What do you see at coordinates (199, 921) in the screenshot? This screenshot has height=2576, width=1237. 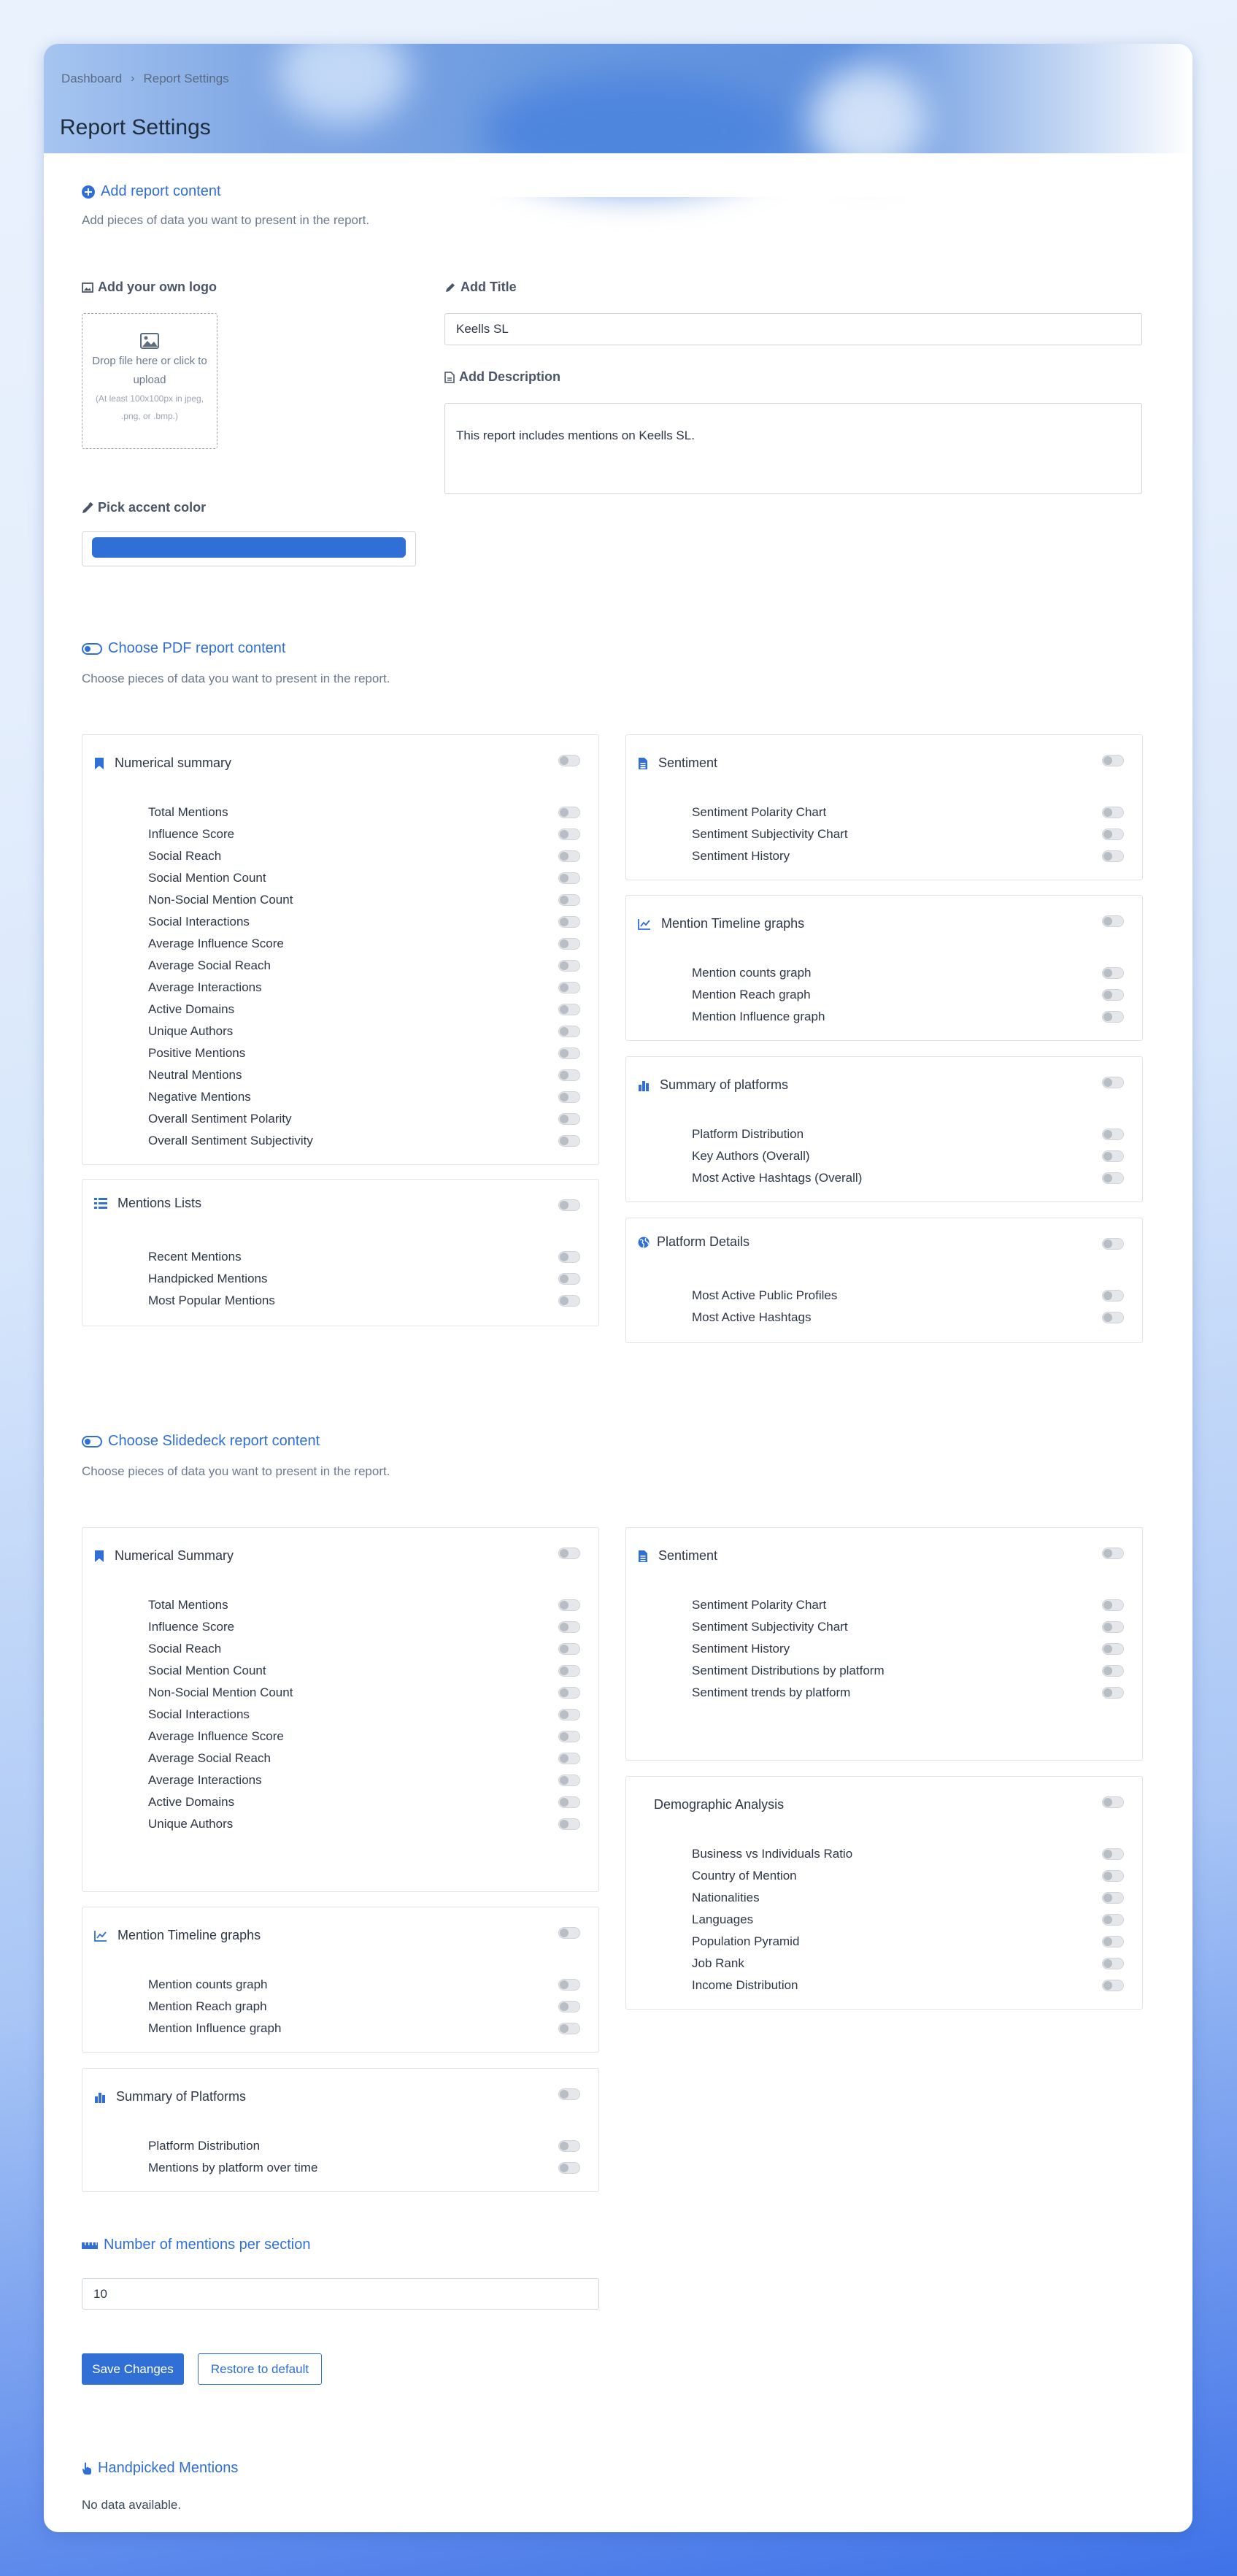 I see `option-label: Social Interactions` at bounding box center [199, 921].